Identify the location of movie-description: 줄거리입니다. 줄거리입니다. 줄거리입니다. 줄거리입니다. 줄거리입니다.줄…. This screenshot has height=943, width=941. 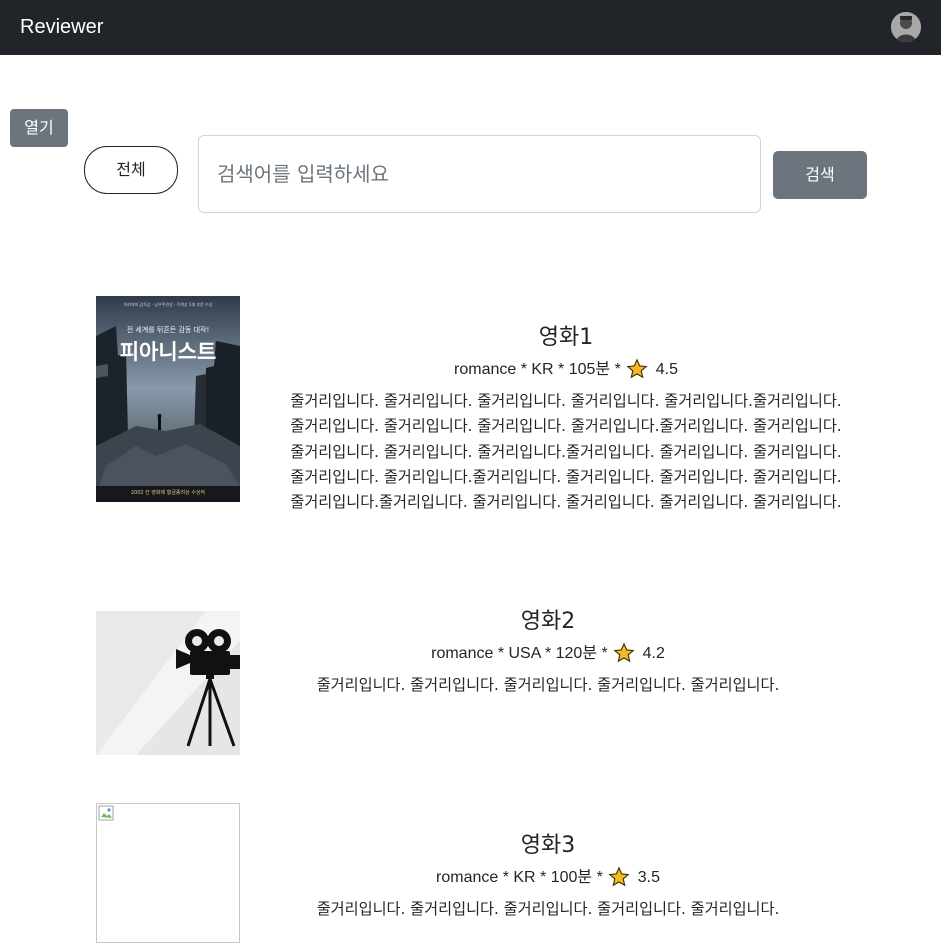
(566, 452).